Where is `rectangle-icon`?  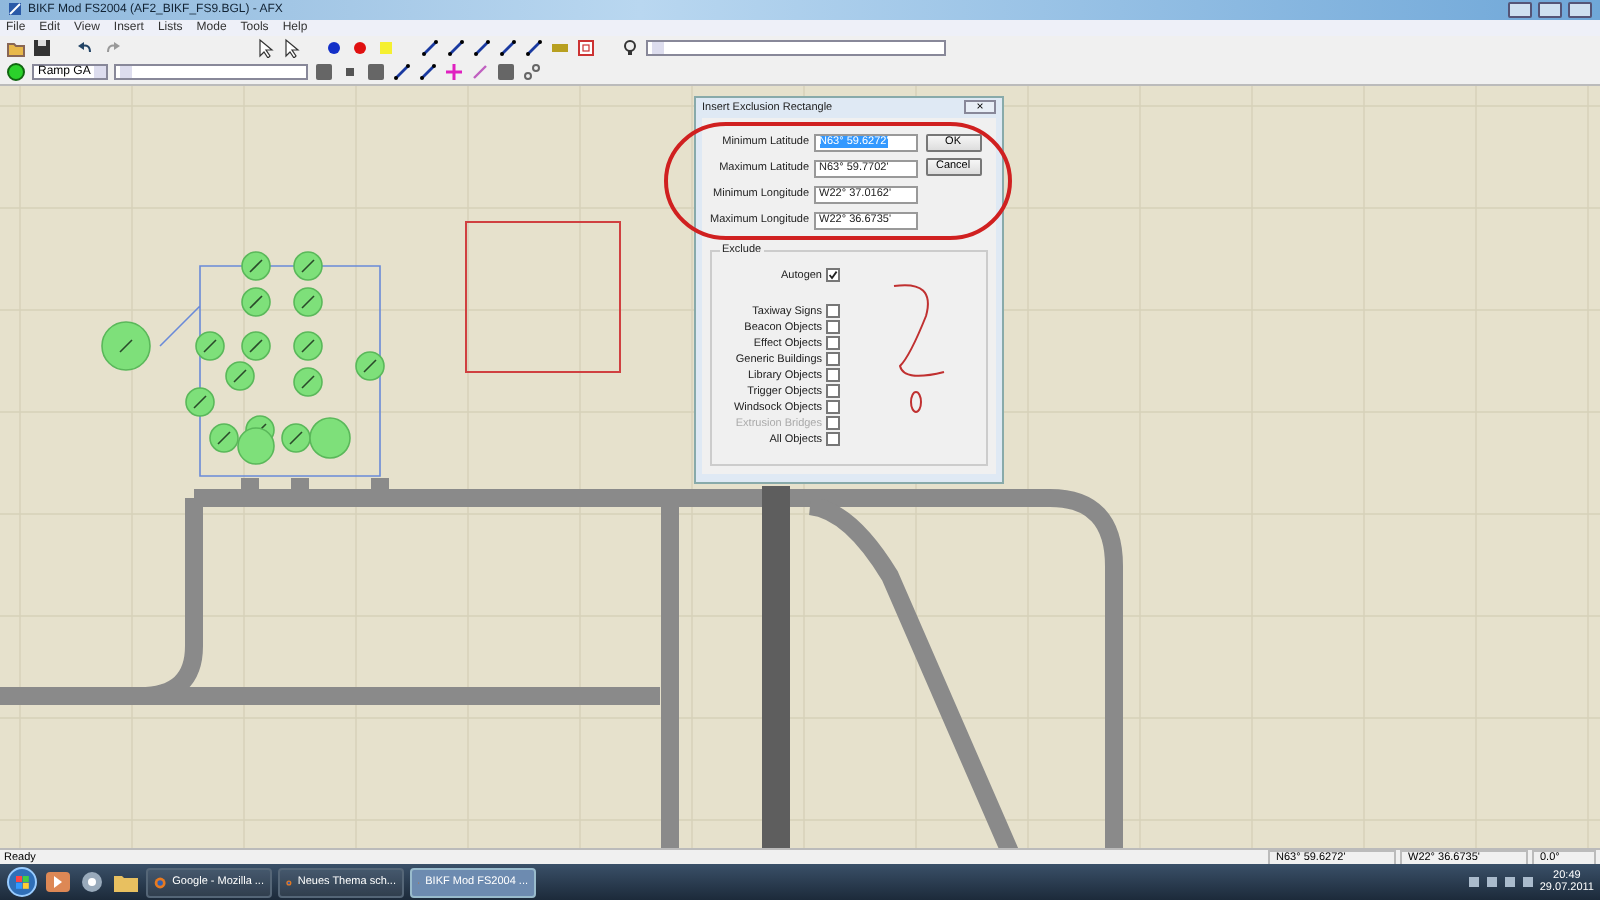
rectangle-icon is located at coordinates (586, 47).